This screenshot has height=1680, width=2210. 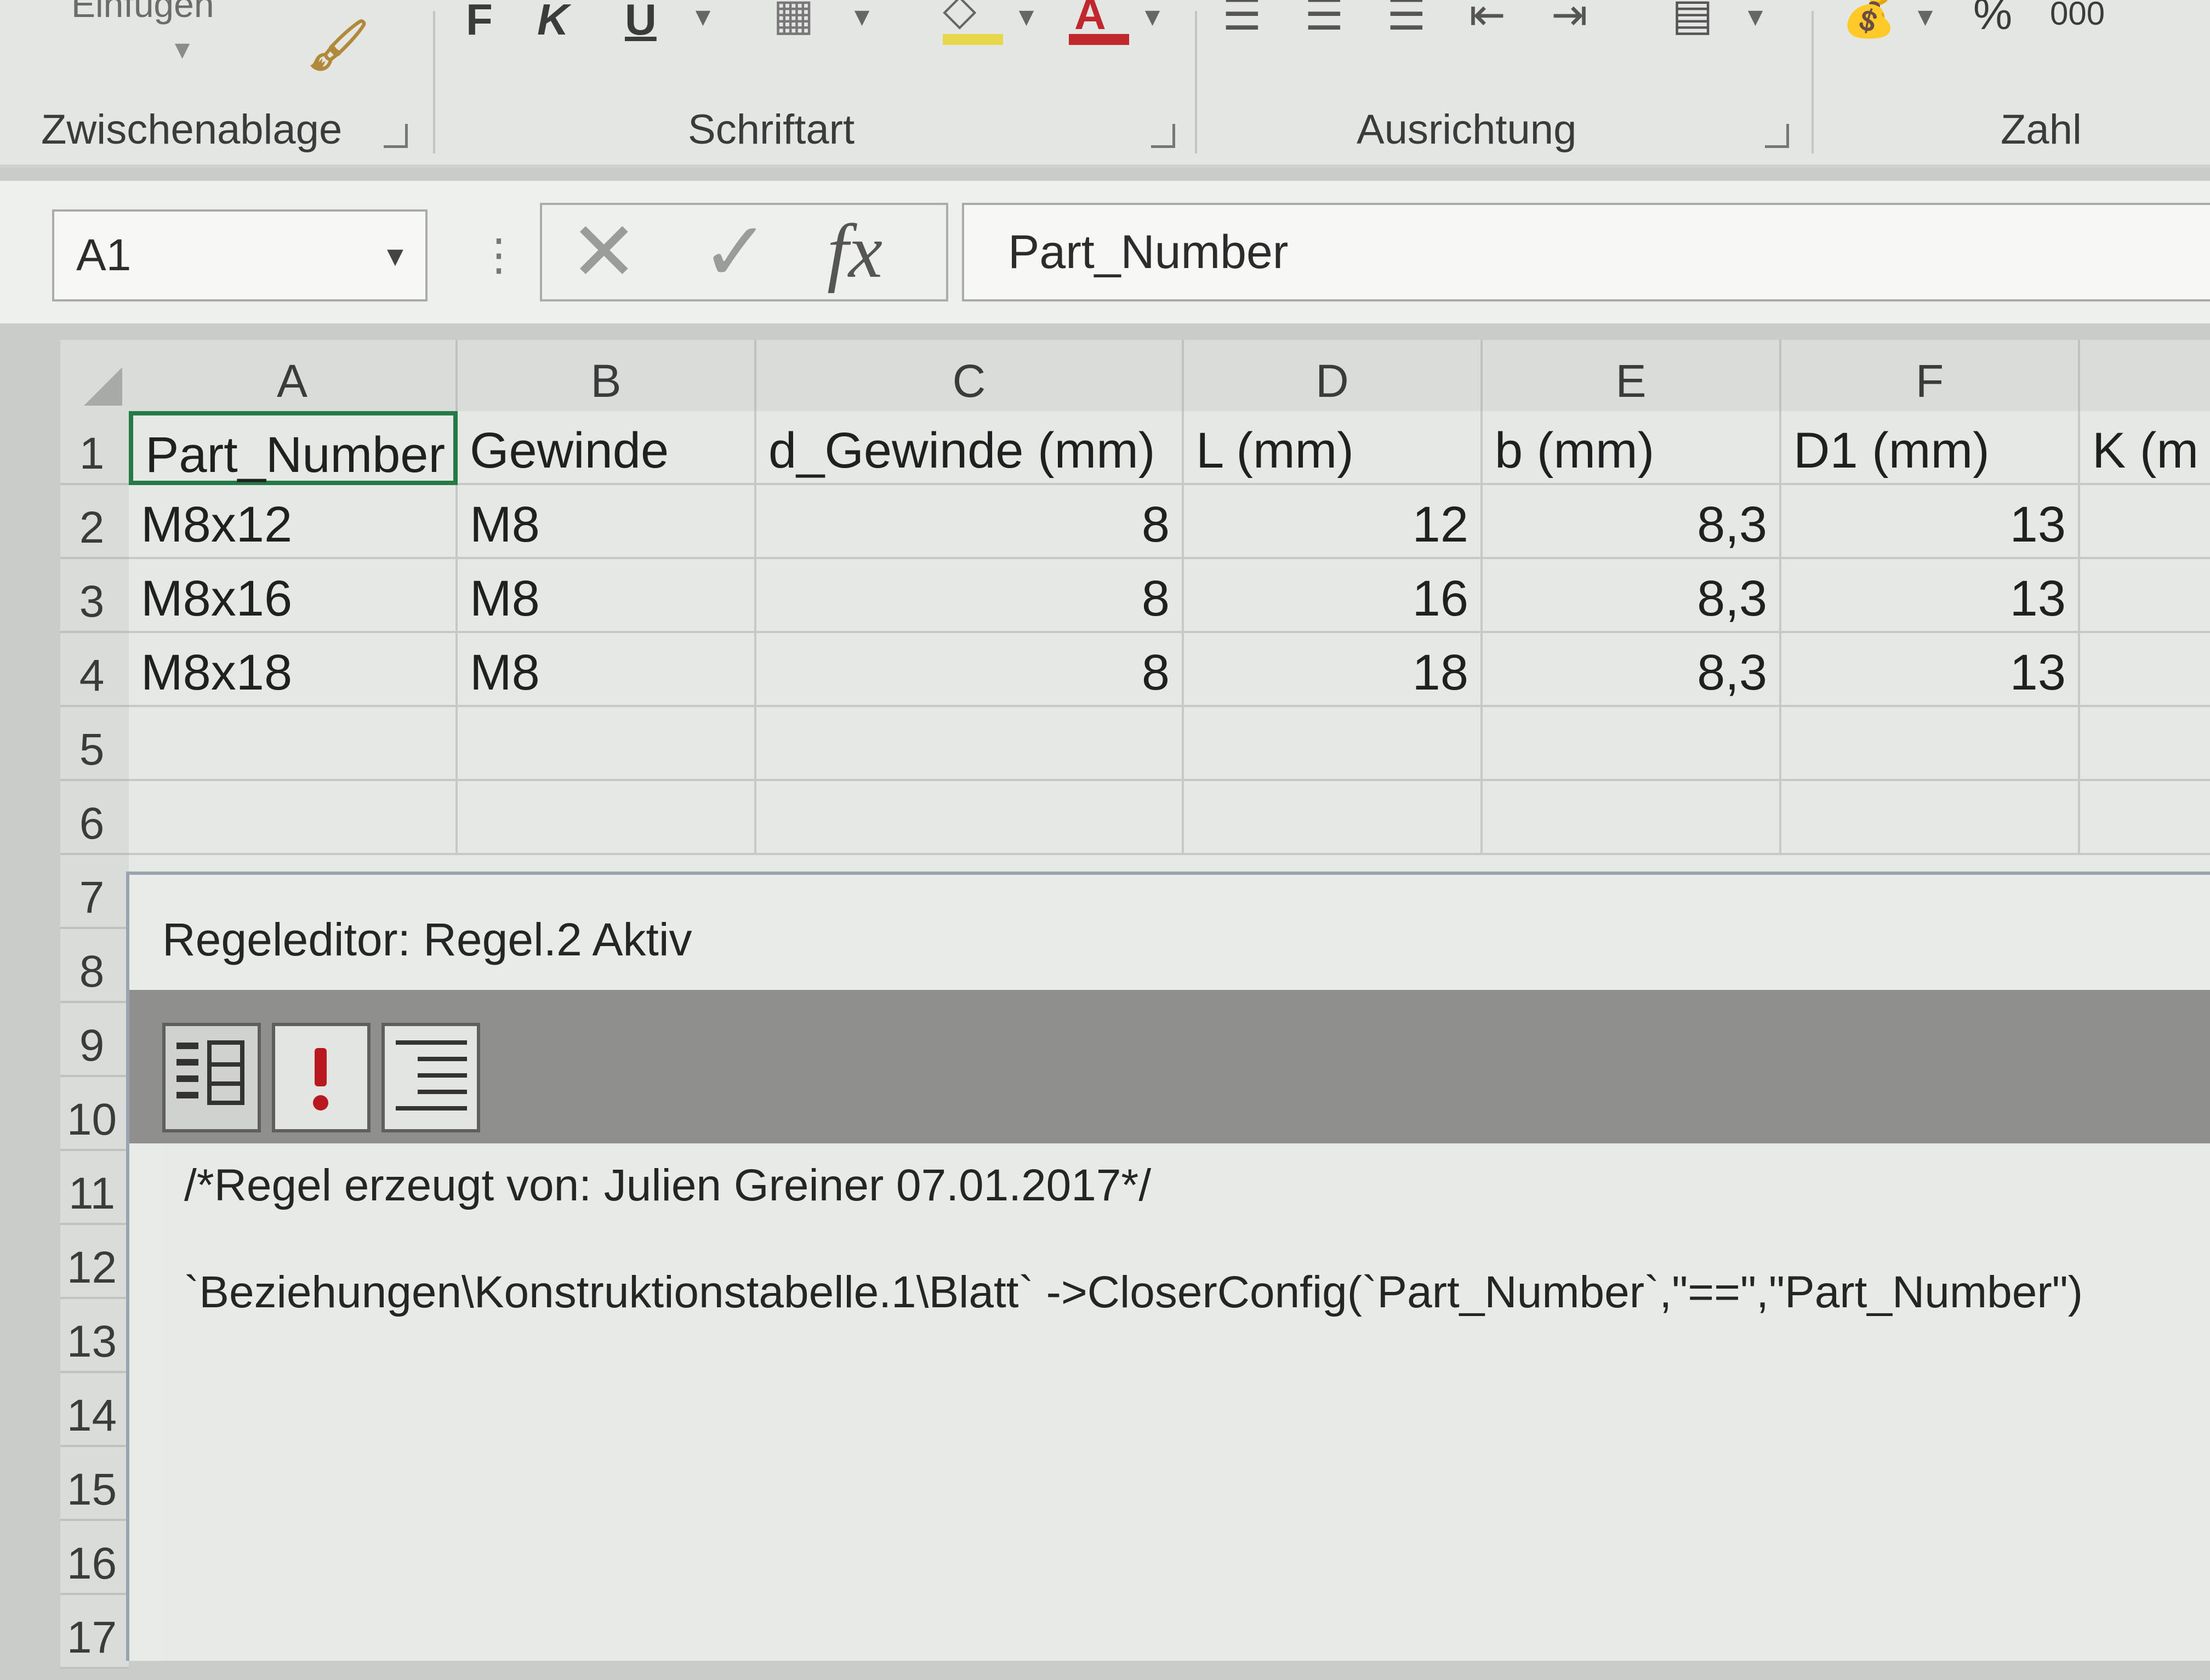 What do you see at coordinates (1333, 522) in the screenshot?
I see `data-cell: 12` at bounding box center [1333, 522].